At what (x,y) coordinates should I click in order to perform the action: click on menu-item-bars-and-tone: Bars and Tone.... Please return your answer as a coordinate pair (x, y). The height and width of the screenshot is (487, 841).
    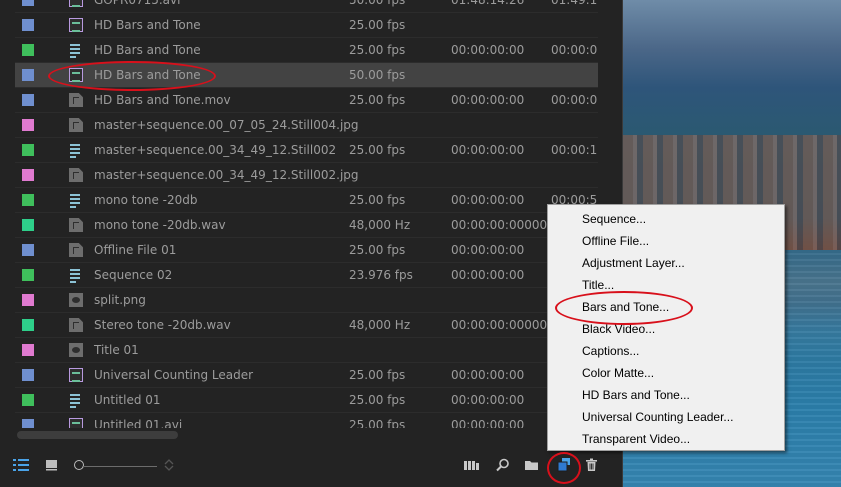
    Looking at the image, I should click on (666, 307).